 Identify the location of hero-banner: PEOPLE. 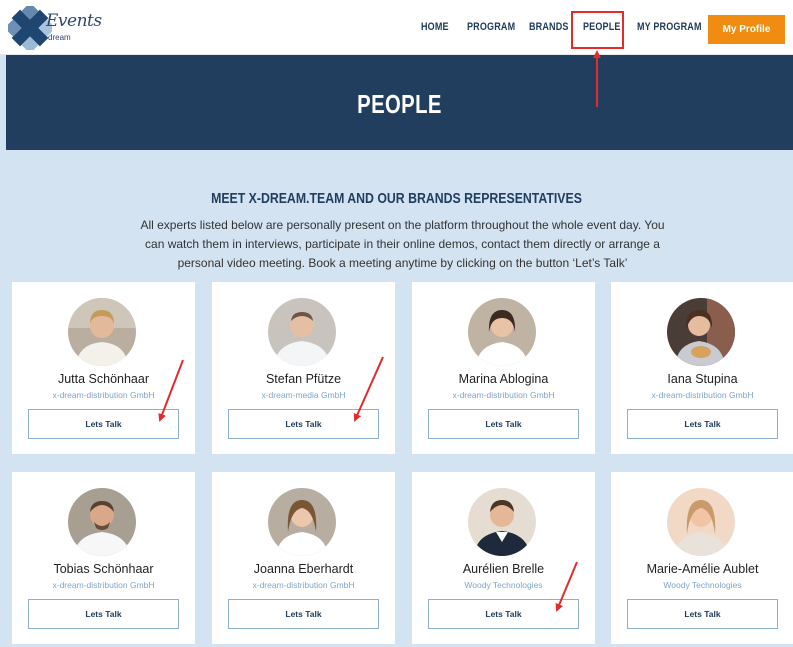
(399, 102).